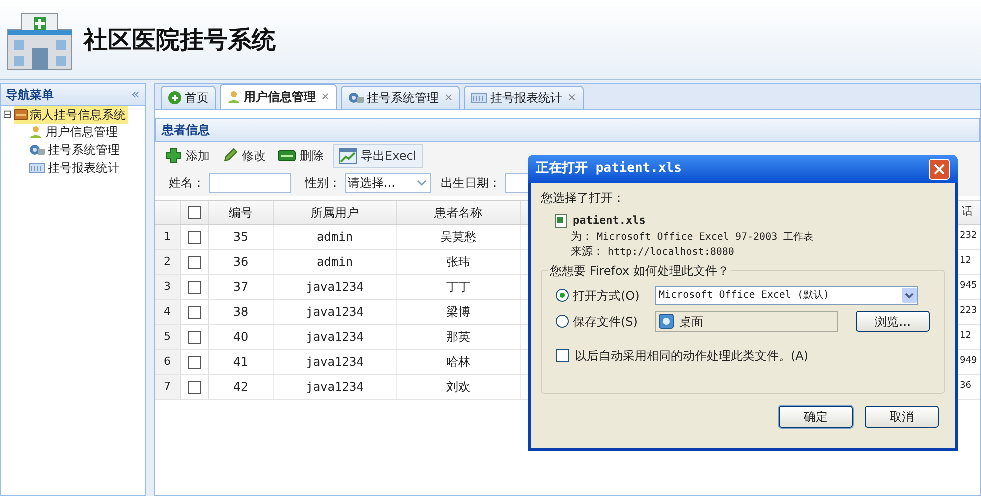 The width and height of the screenshot is (981, 496). Describe the element at coordinates (21, 114) in the screenshot. I see `folder-icon` at that location.